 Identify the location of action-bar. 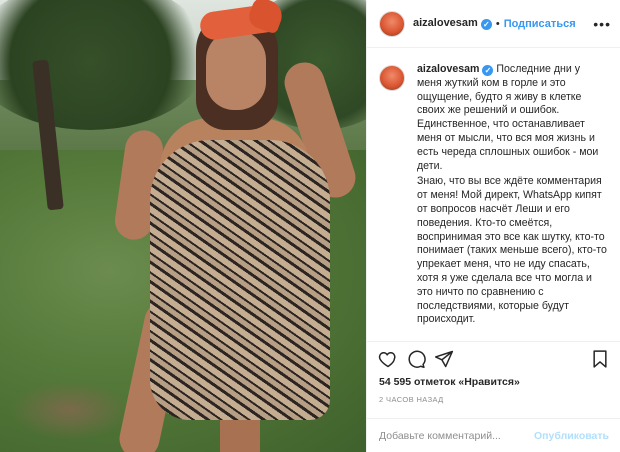
(493, 358).